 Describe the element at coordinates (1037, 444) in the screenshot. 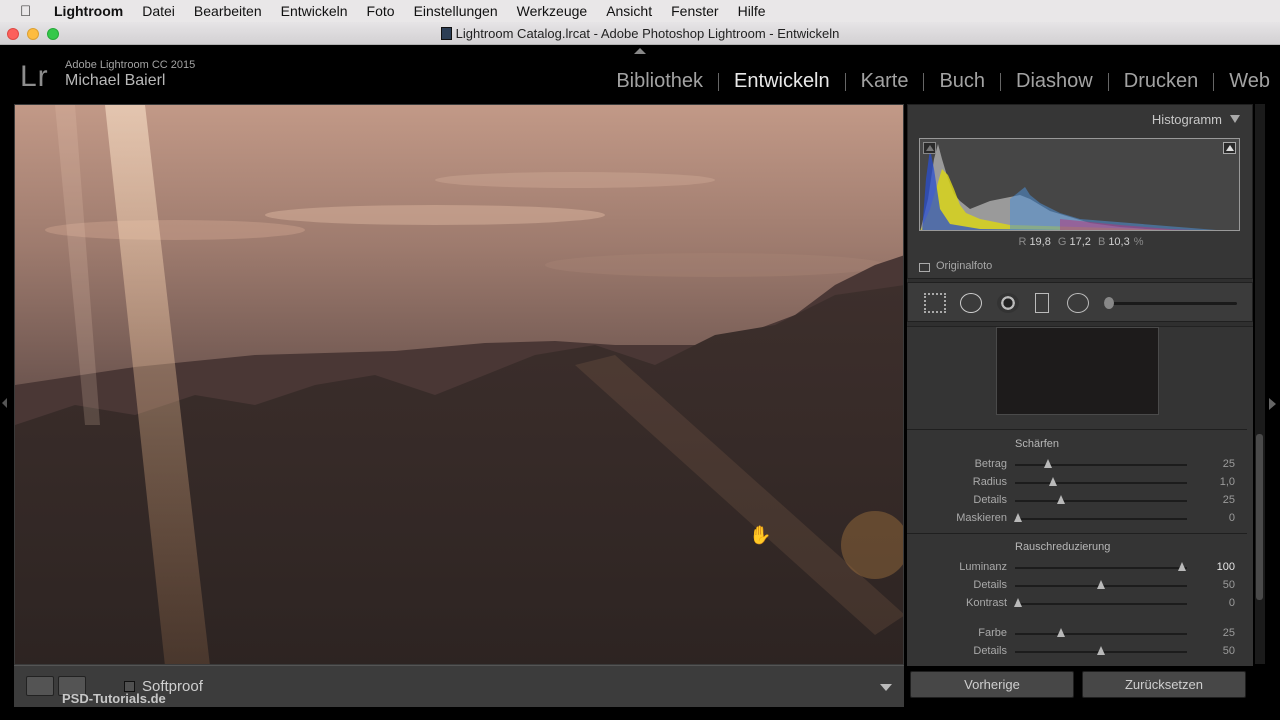

I see `sharpen-title: Schärfen` at that location.